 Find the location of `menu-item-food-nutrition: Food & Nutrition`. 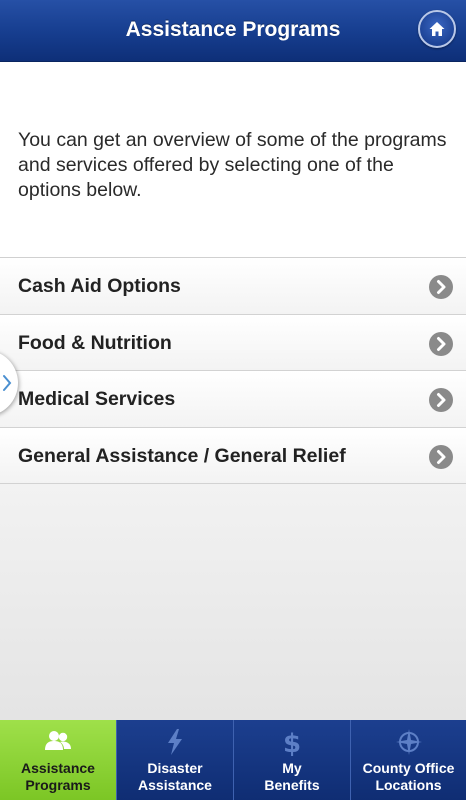

menu-item-food-nutrition: Food & Nutrition is located at coordinates (233, 342).